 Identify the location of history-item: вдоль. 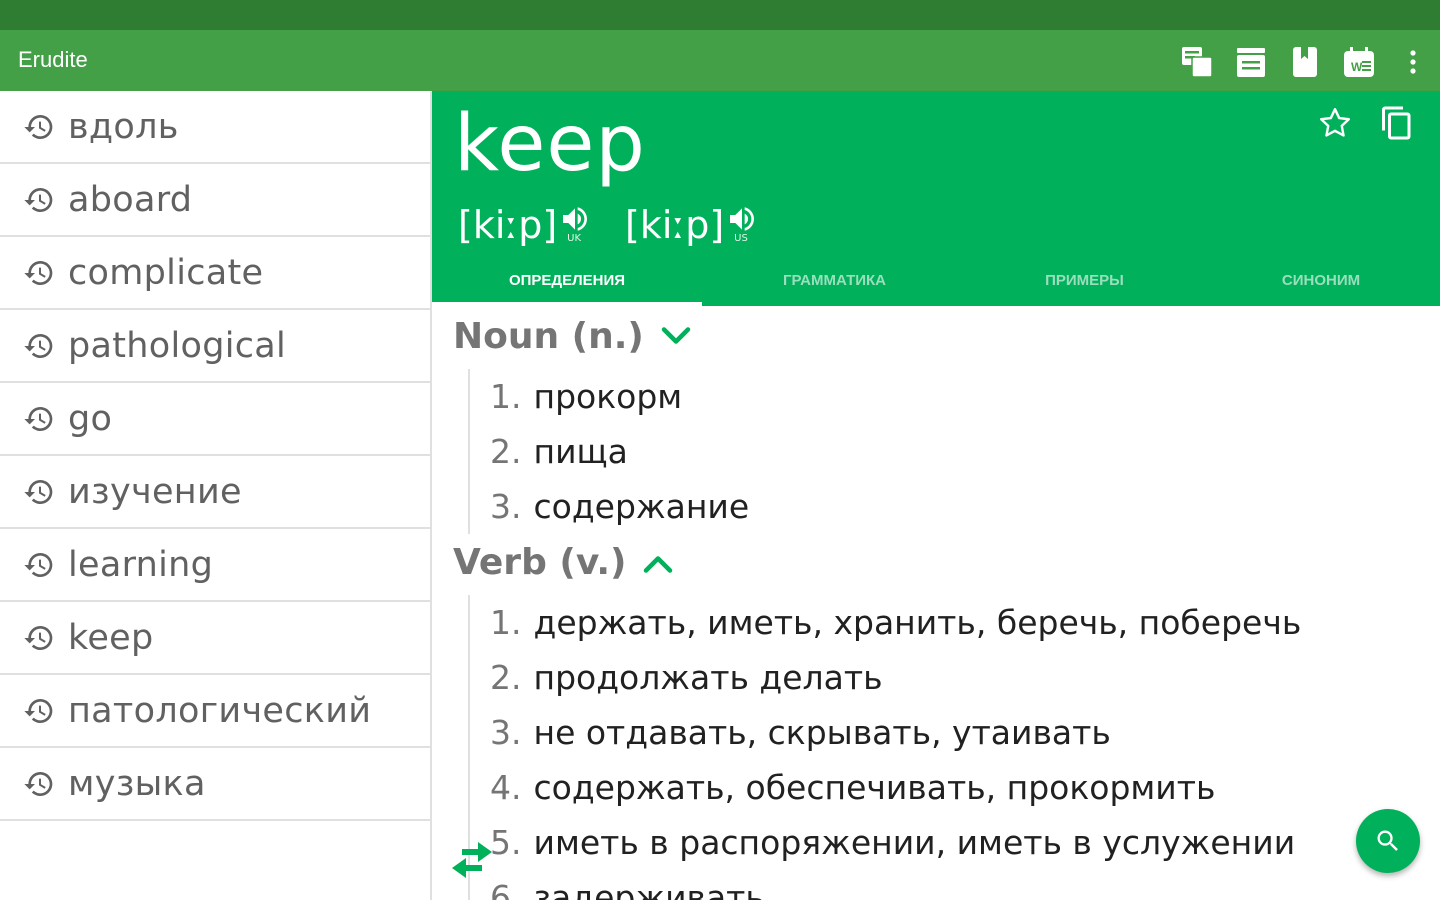
(215, 127).